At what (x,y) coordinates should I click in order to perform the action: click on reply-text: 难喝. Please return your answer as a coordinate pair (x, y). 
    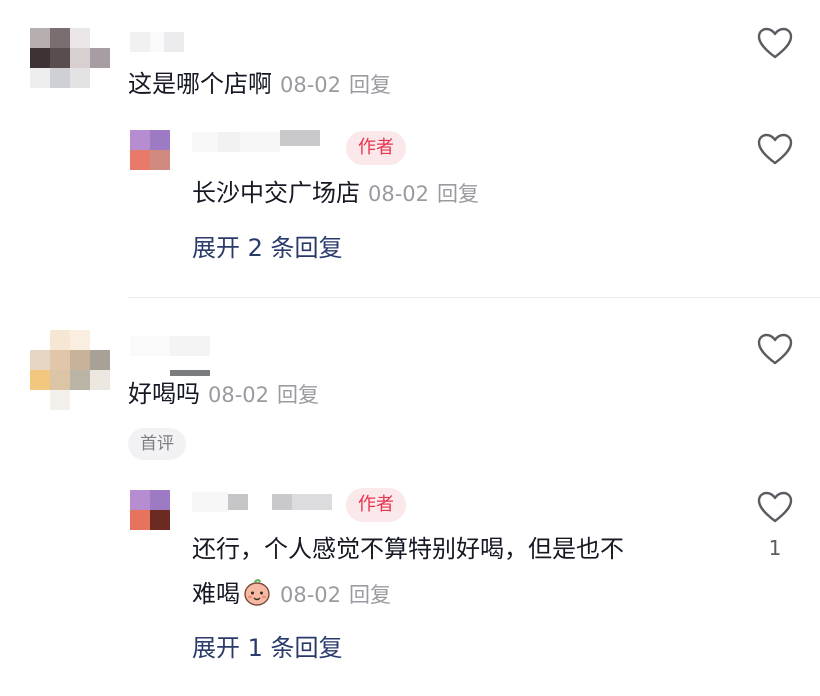
    Looking at the image, I should click on (216, 594).